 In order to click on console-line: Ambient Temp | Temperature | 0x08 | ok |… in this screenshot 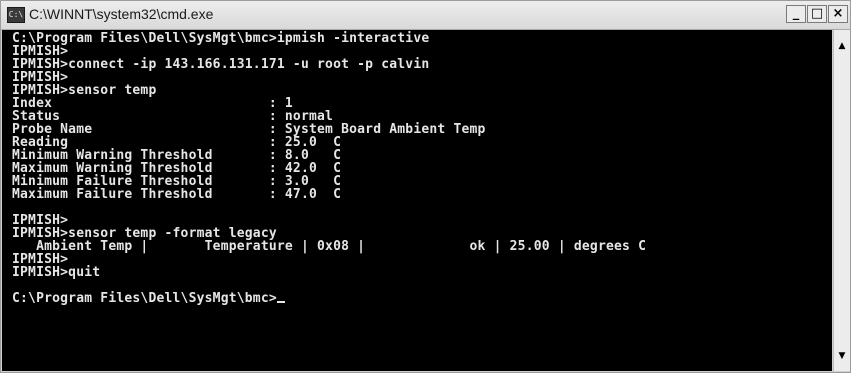, I will do `click(329, 246)`.